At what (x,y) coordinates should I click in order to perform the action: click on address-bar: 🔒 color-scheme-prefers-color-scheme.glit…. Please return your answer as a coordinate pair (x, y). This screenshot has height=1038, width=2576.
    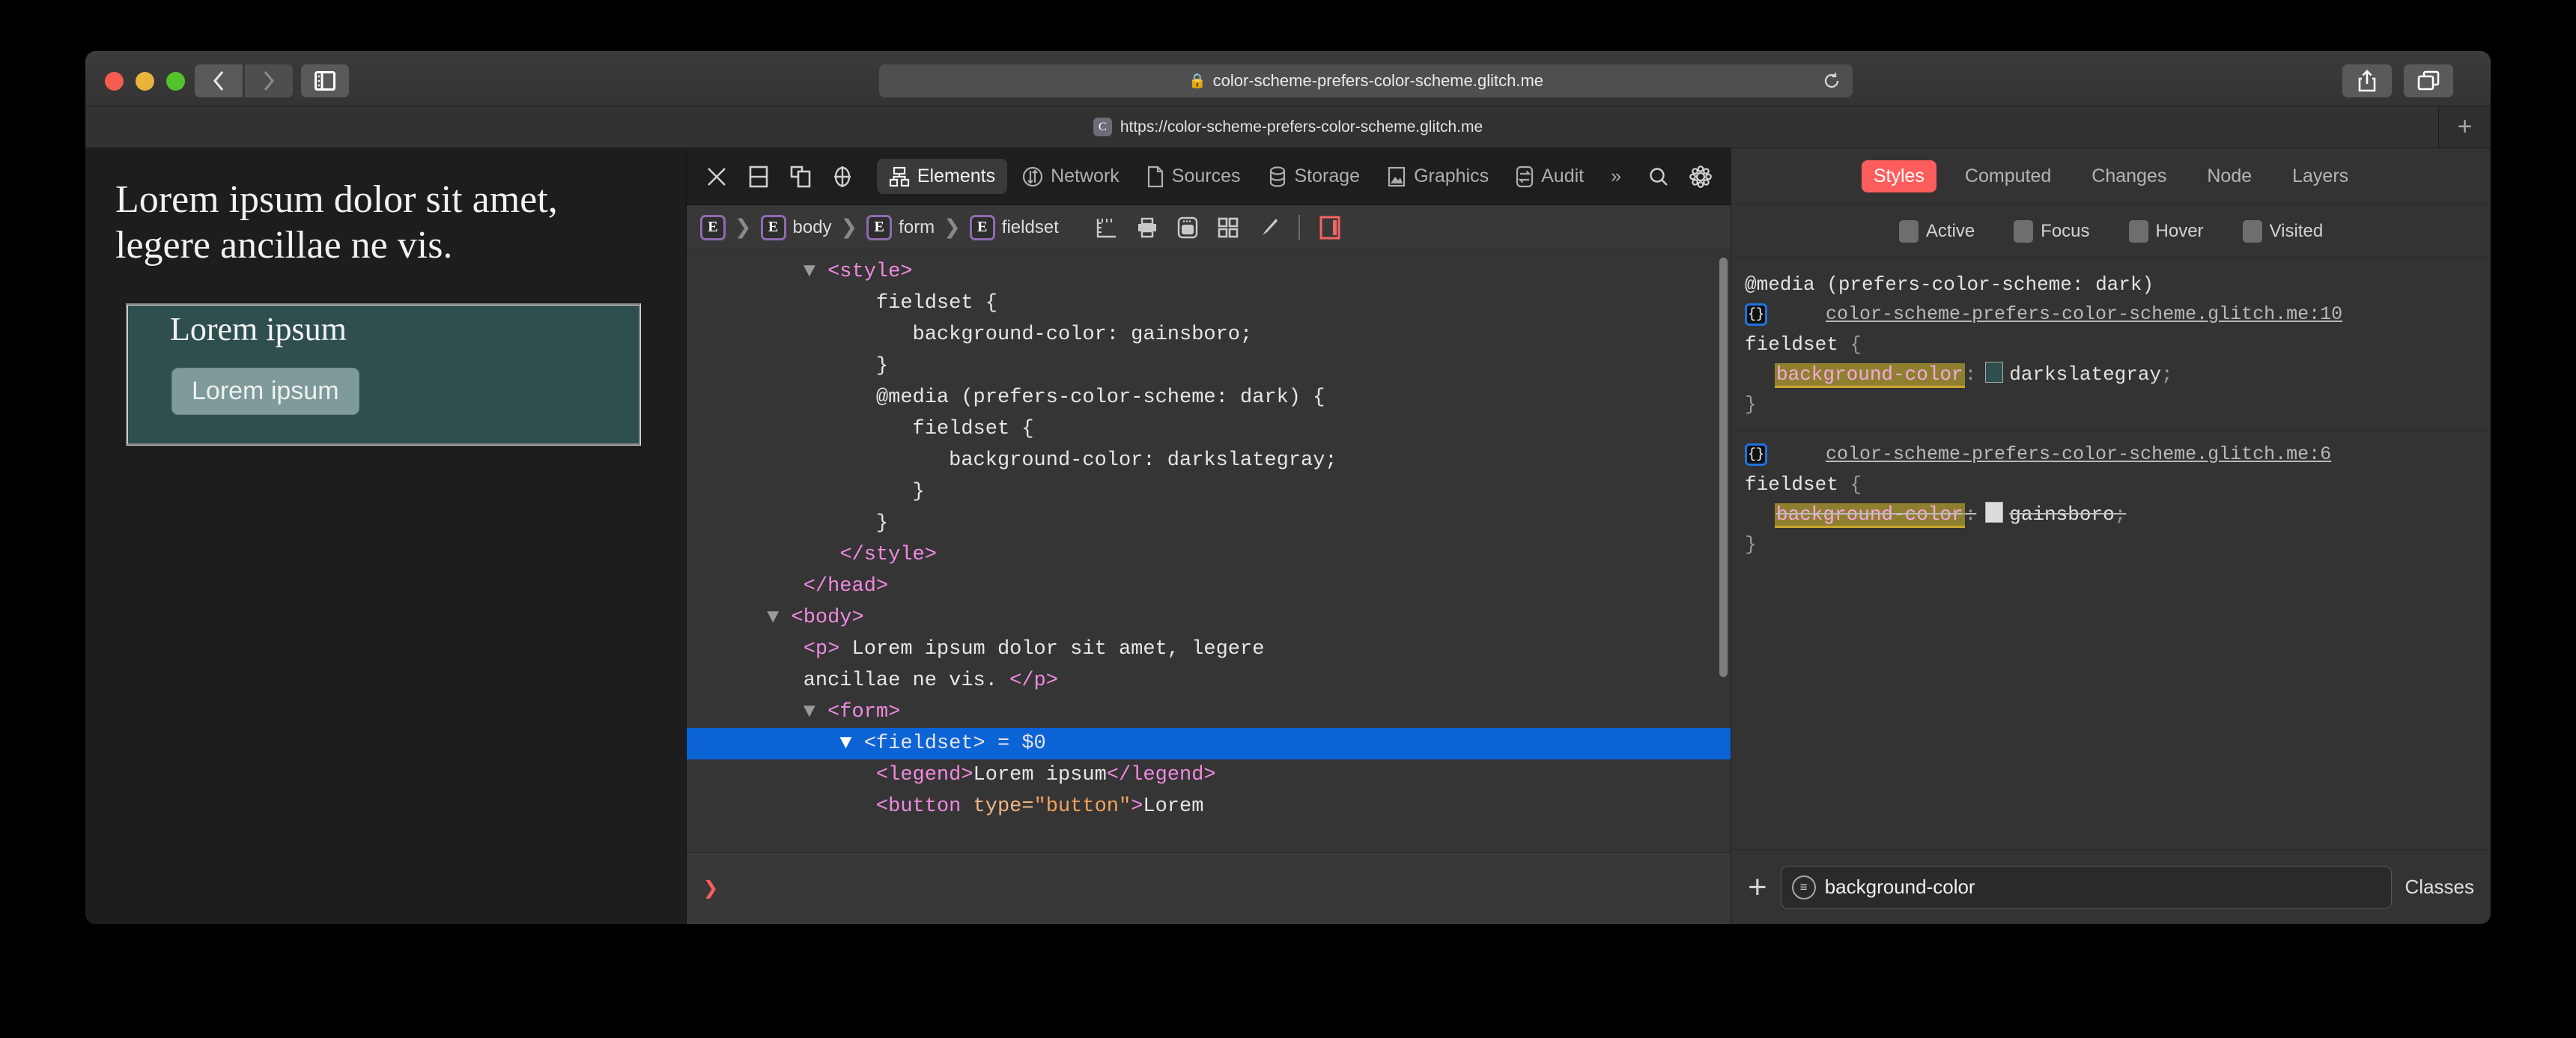
    Looking at the image, I should click on (1366, 80).